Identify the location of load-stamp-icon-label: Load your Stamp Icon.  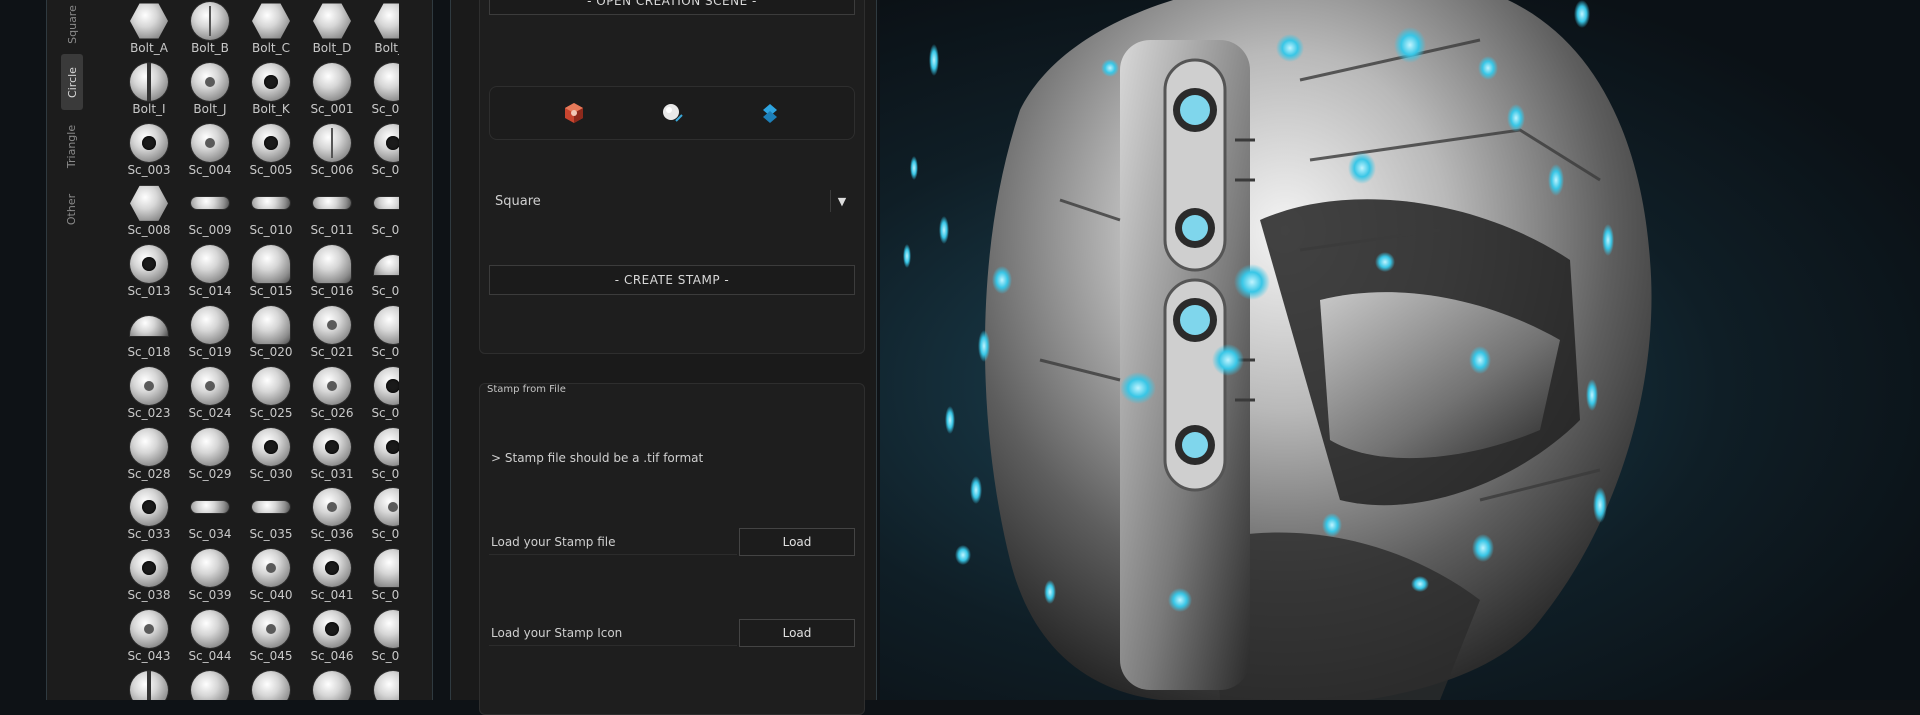
(557, 633).